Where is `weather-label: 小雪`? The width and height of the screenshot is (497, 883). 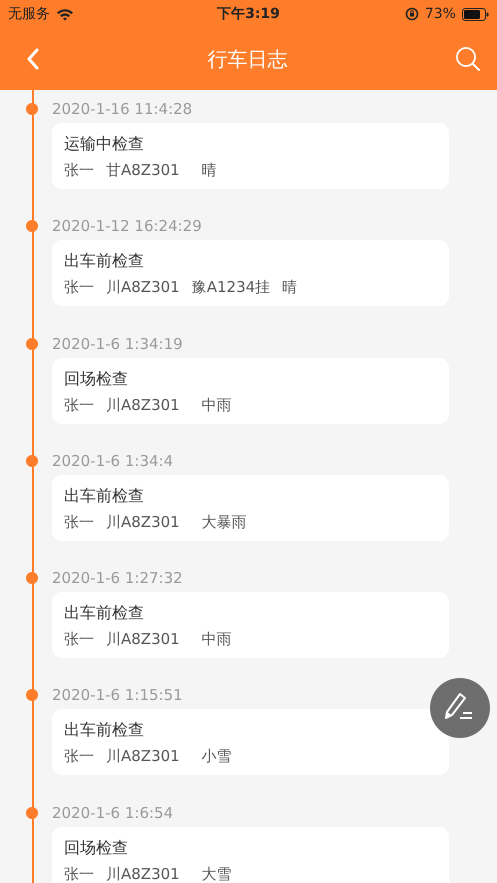 weather-label: 小雪 is located at coordinates (217, 756).